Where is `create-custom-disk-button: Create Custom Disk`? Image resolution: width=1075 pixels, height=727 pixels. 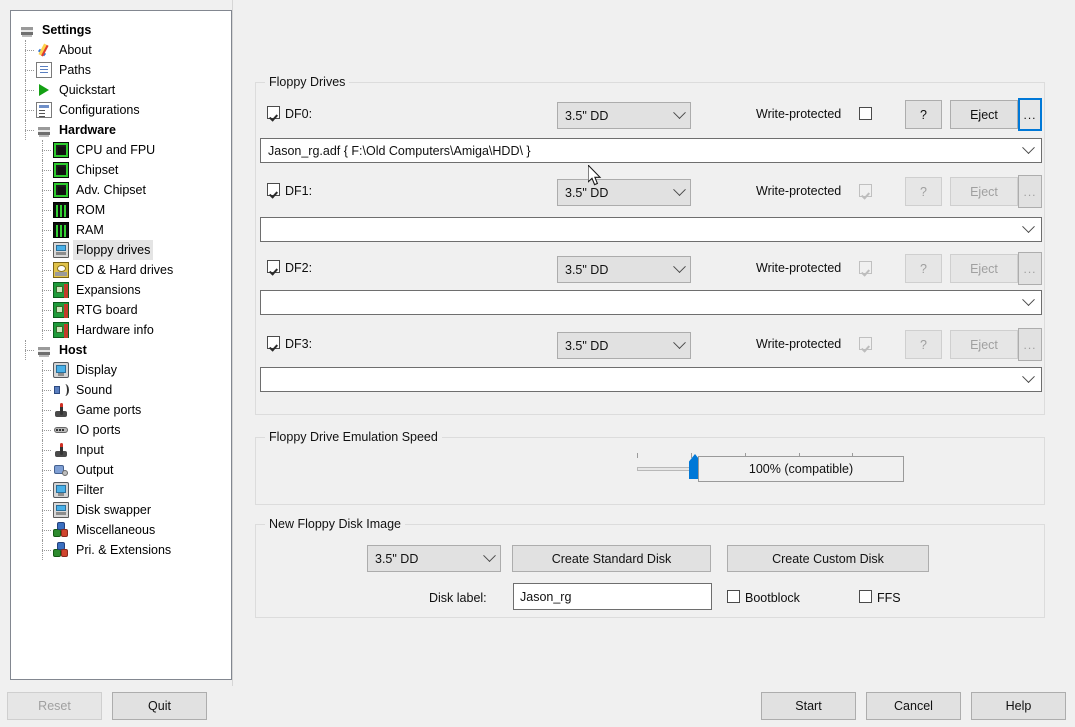
create-custom-disk-button: Create Custom Disk is located at coordinates (828, 558).